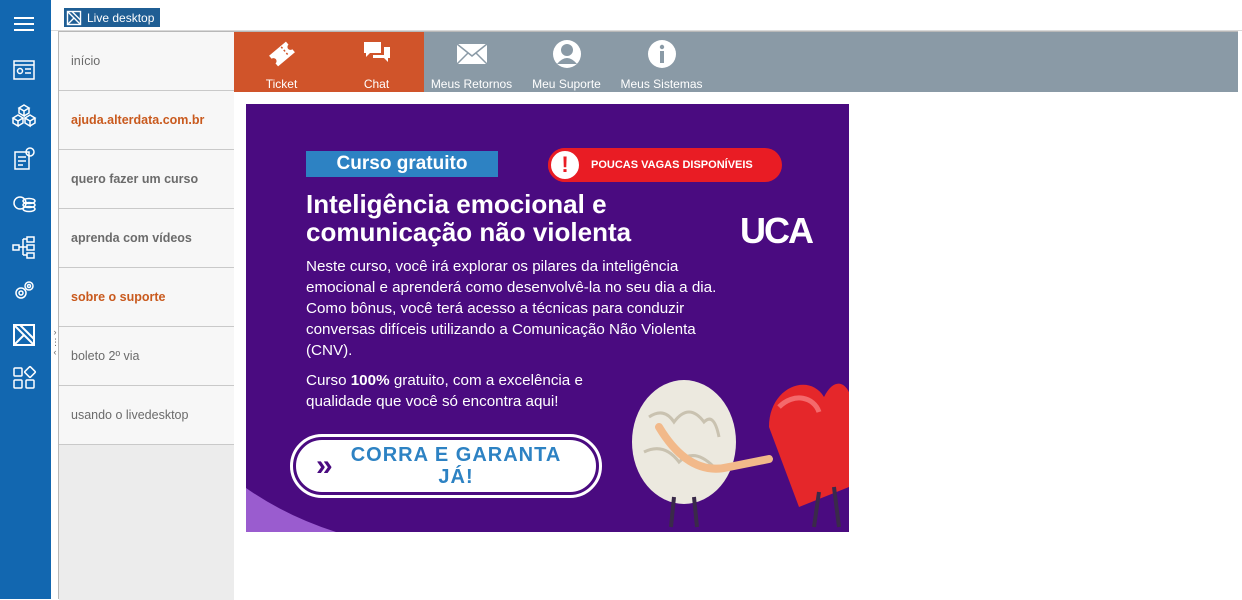  What do you see at coordinates (281, 54) in the screenshot?
I see `ticket-icon` at bounding box center [281, 54].